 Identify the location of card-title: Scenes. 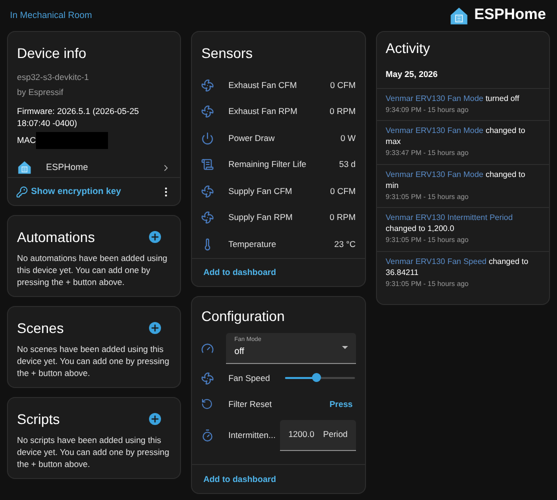
(40, 328).